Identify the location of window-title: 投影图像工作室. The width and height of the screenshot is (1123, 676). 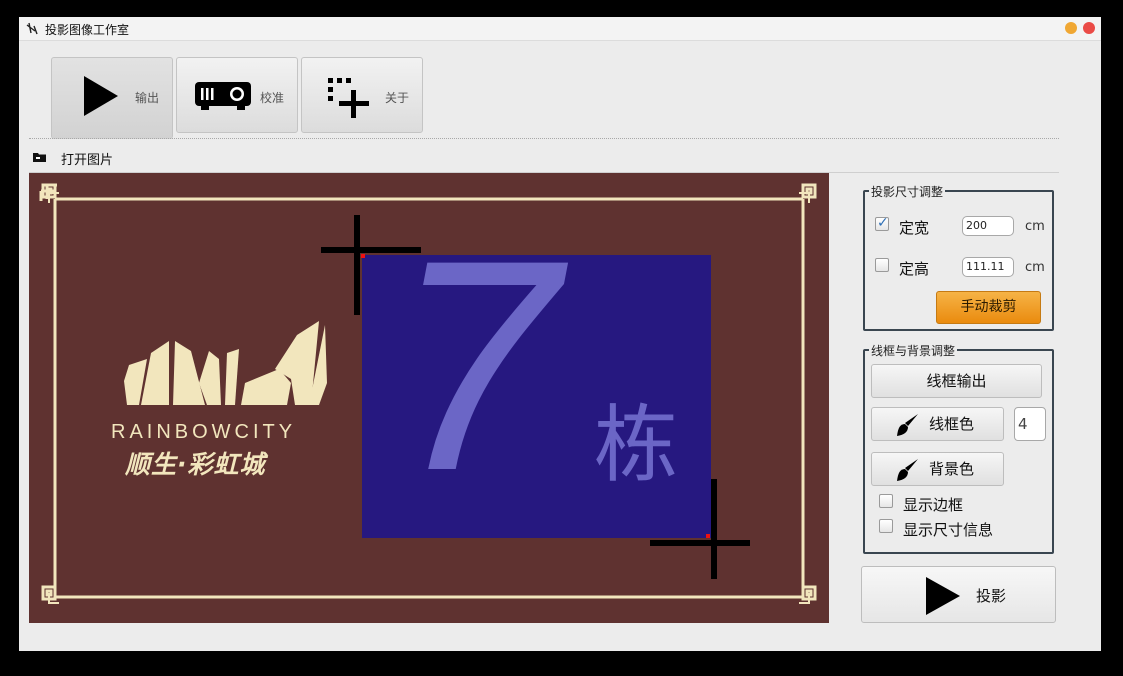
(87, 30).